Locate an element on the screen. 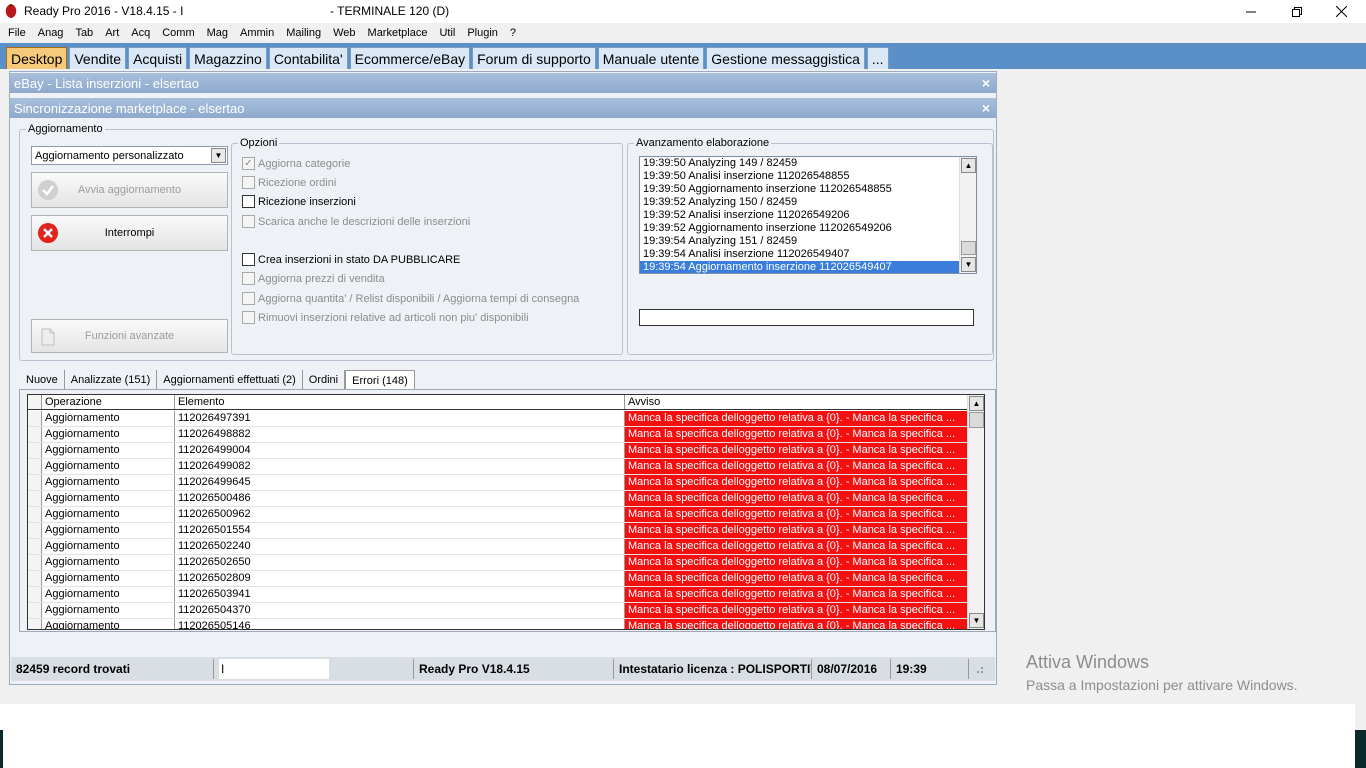 The width and height of the screenshot is (1366, 768). menu-file: File is located at coordinates (17, 33).